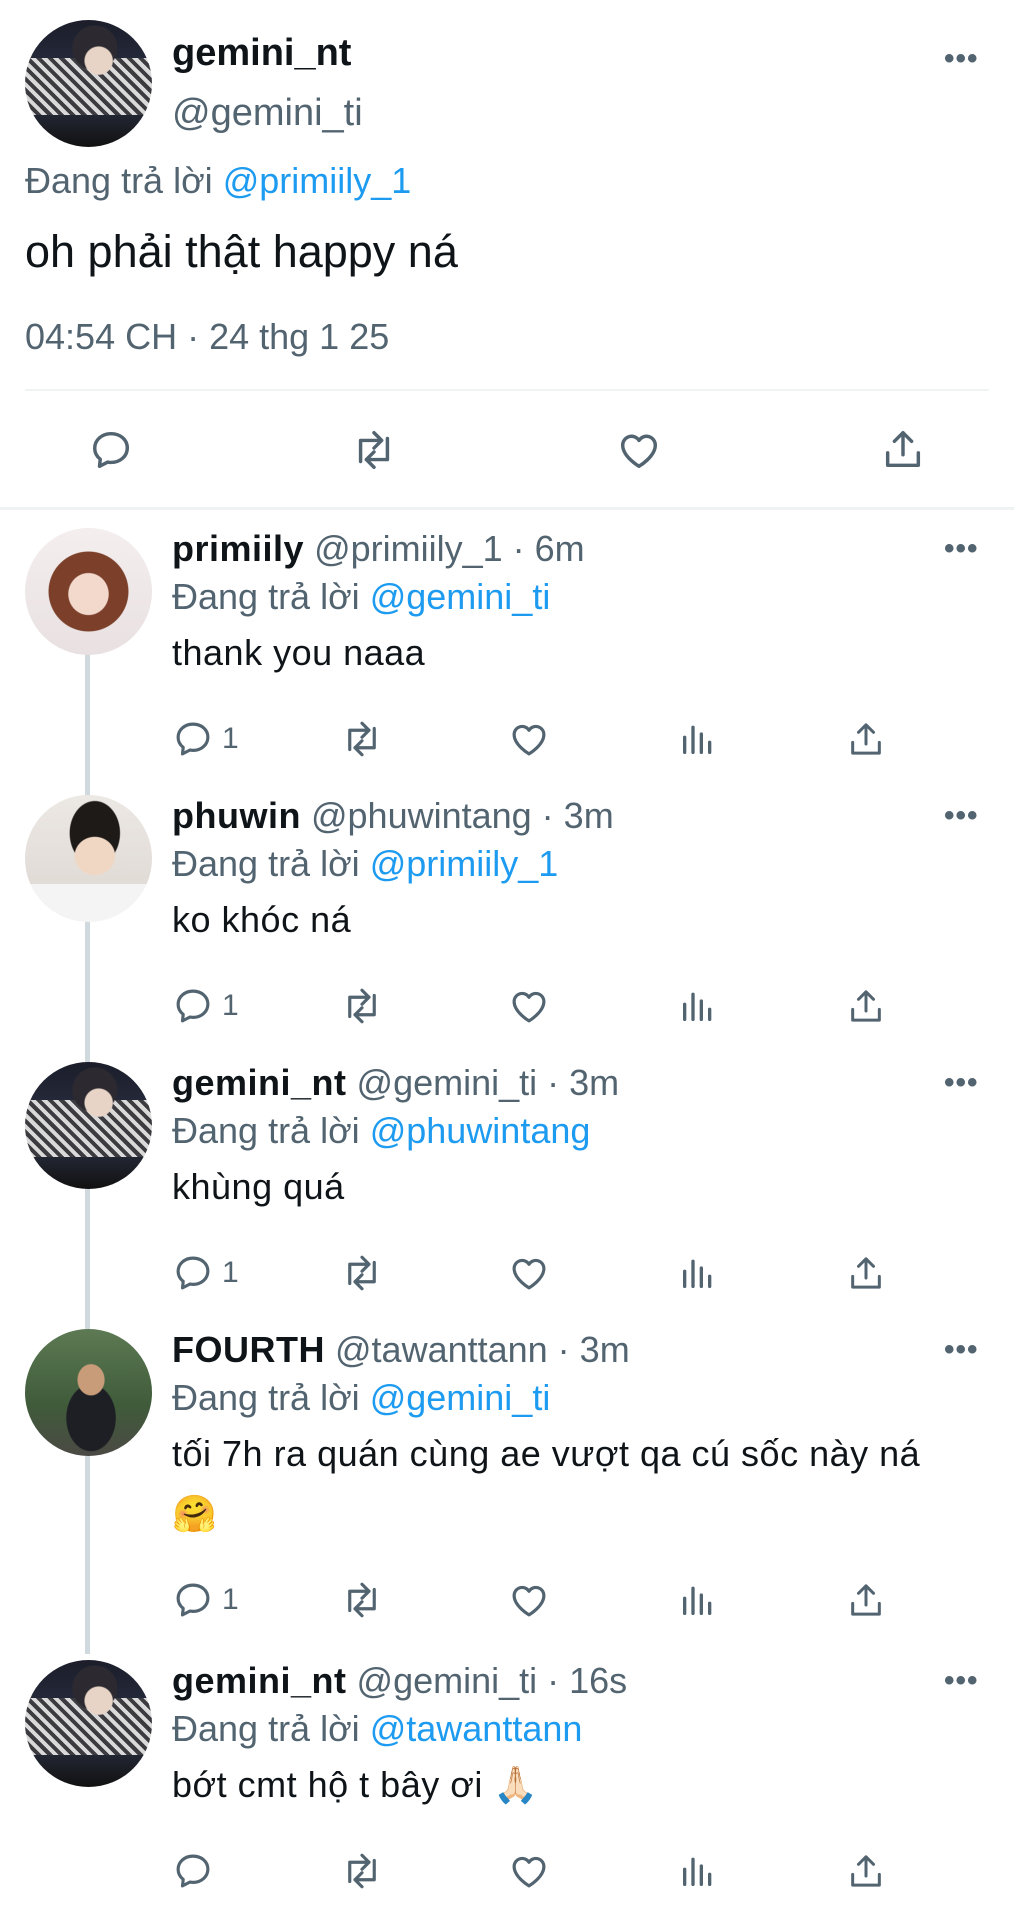 The image size is (1014, 1920). Describe the element at coordinates (207, 337) in the screenshot. I see `timestamp: 04:54 CH · 24 thg 1 25` at that location.